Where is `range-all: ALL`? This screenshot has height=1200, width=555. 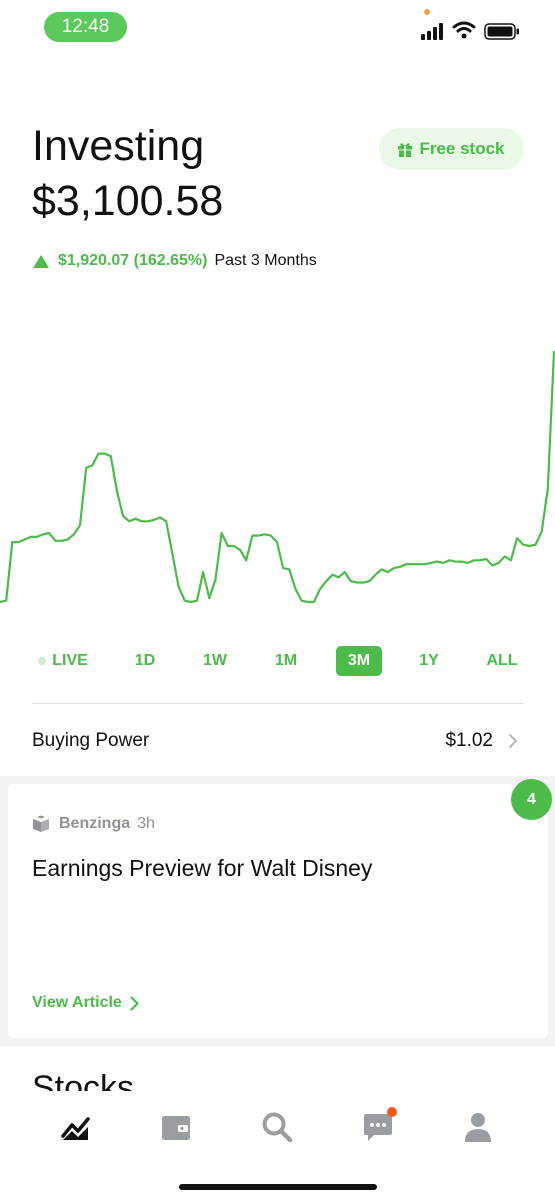
range-all: ALL is located at coordinates (502, 661).